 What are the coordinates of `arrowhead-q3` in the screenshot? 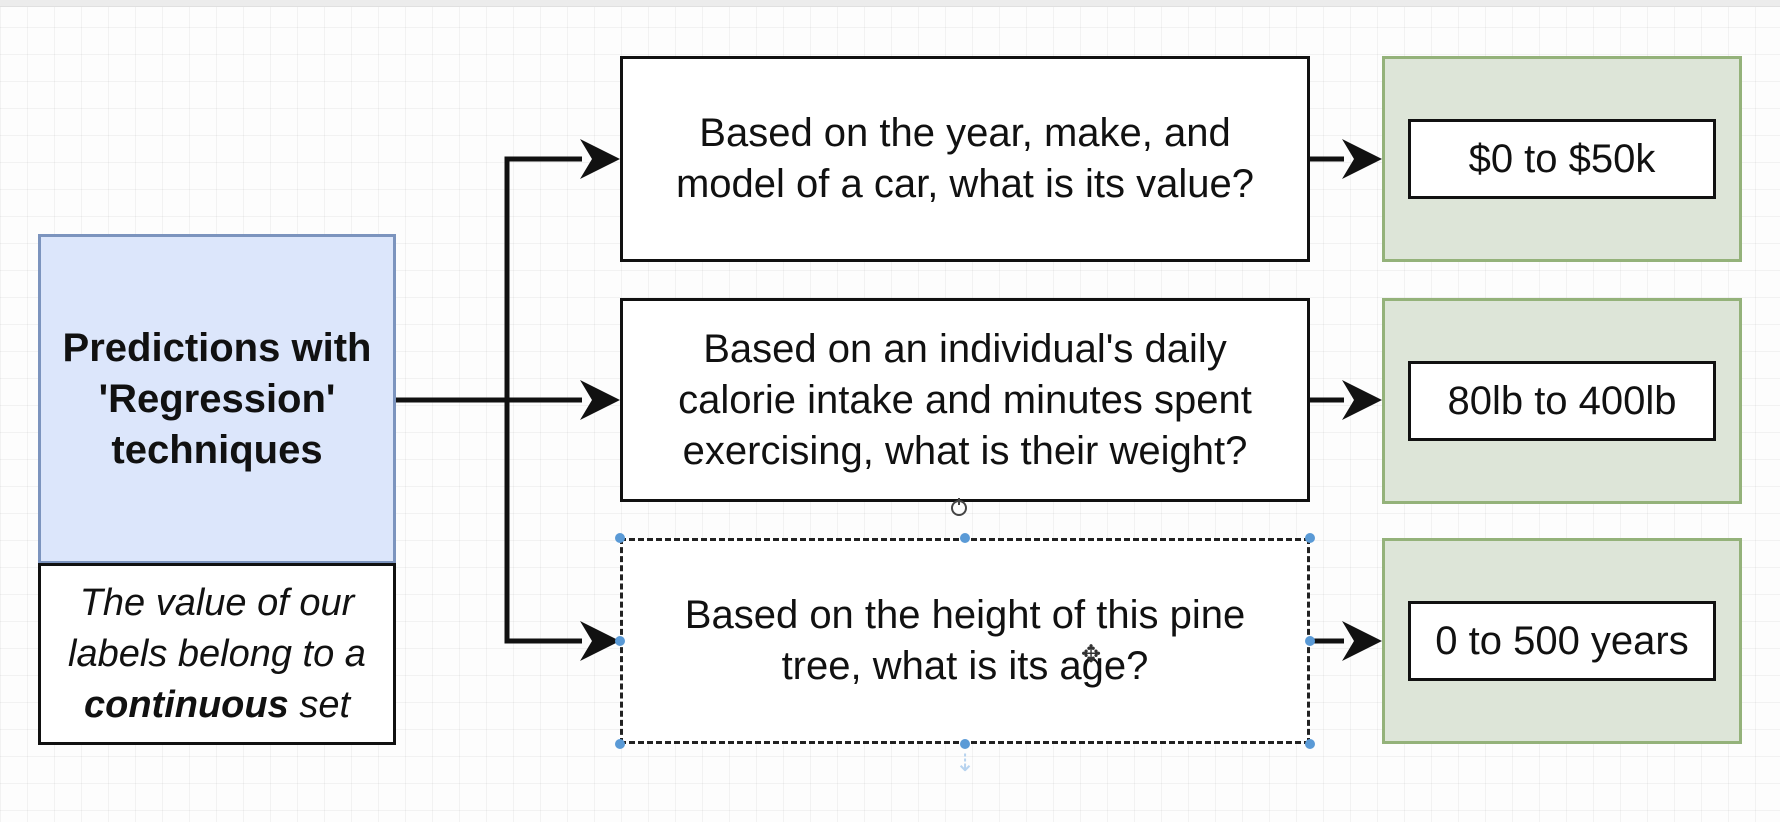 It's located at (600, 641).